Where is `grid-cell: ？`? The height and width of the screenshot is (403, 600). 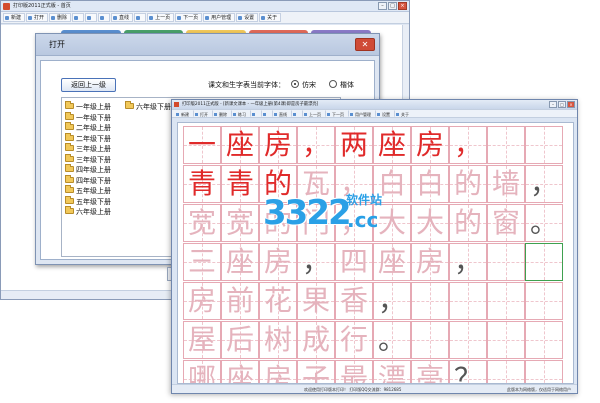
grid-cell: ？ is located at coordinates (468, 371).